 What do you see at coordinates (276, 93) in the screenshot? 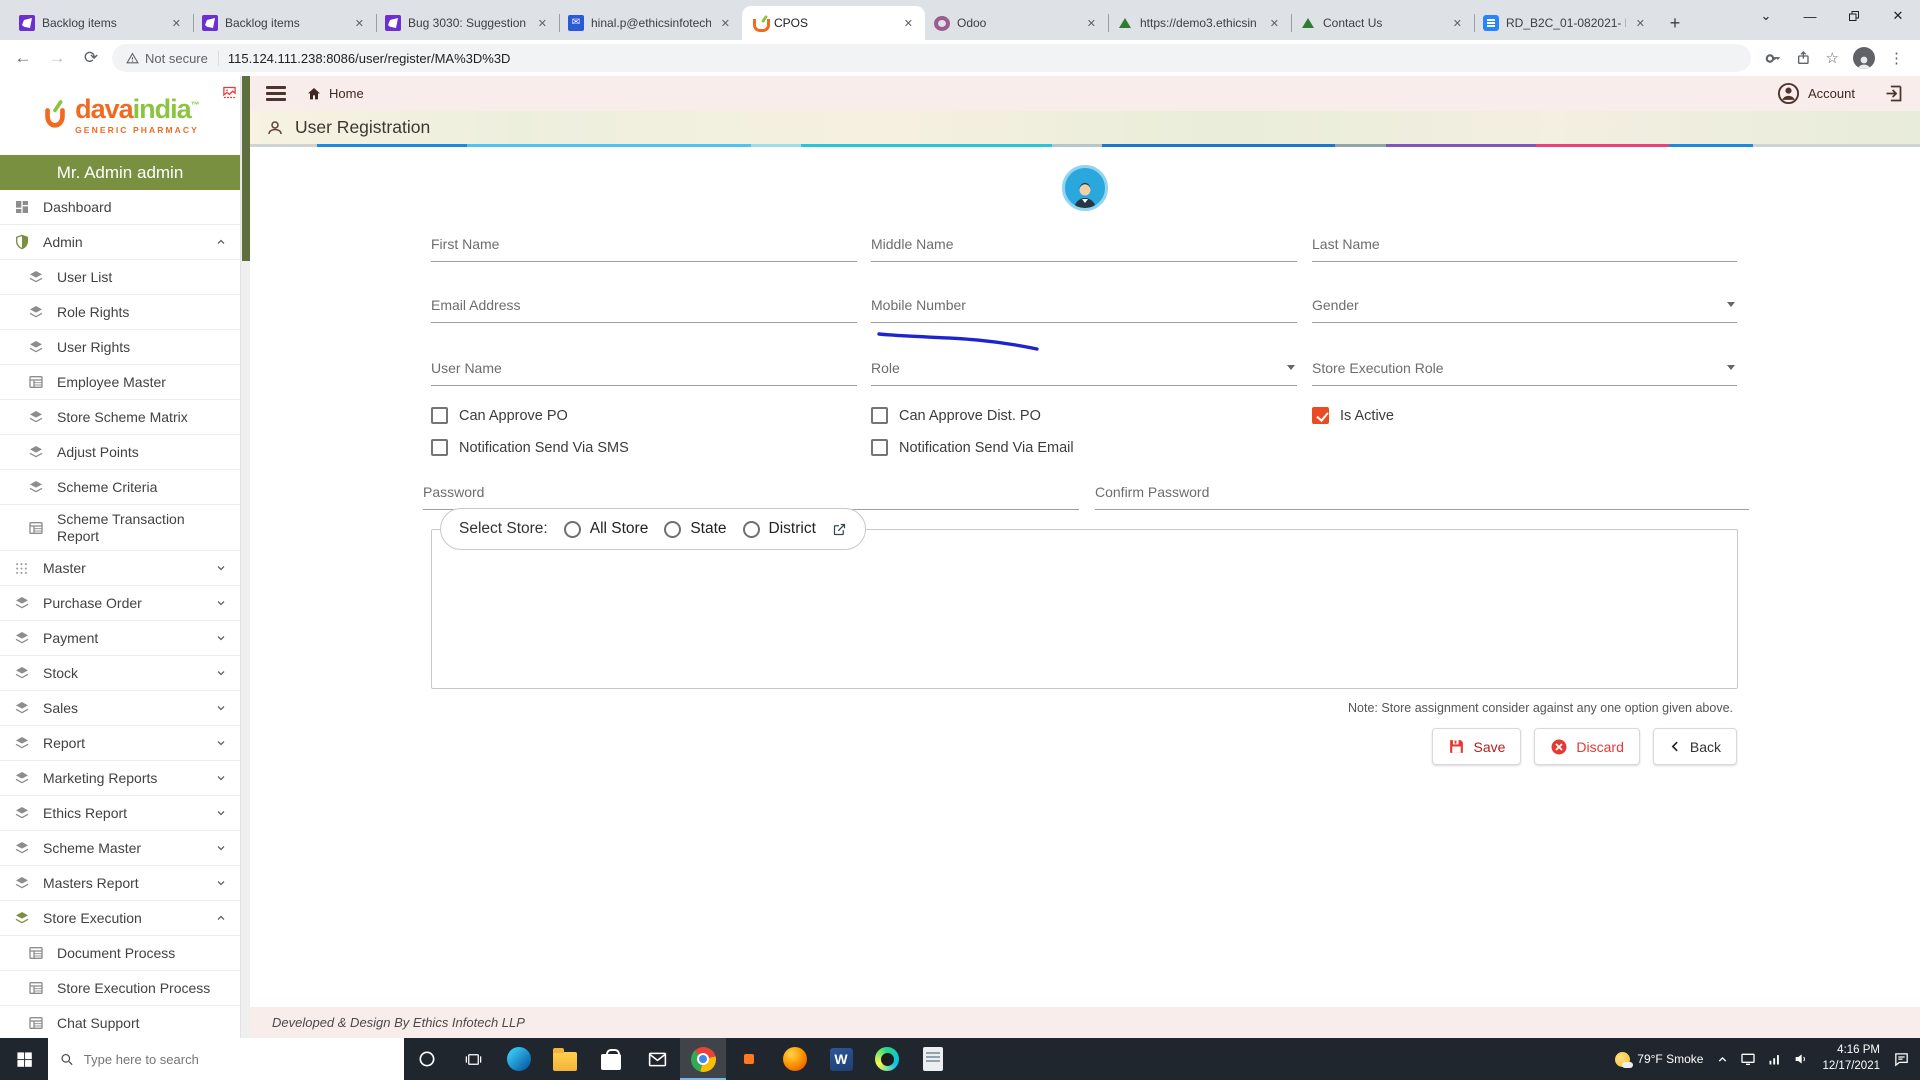
I see `hamburger-menu-icon` at bounding box center [276, 93].